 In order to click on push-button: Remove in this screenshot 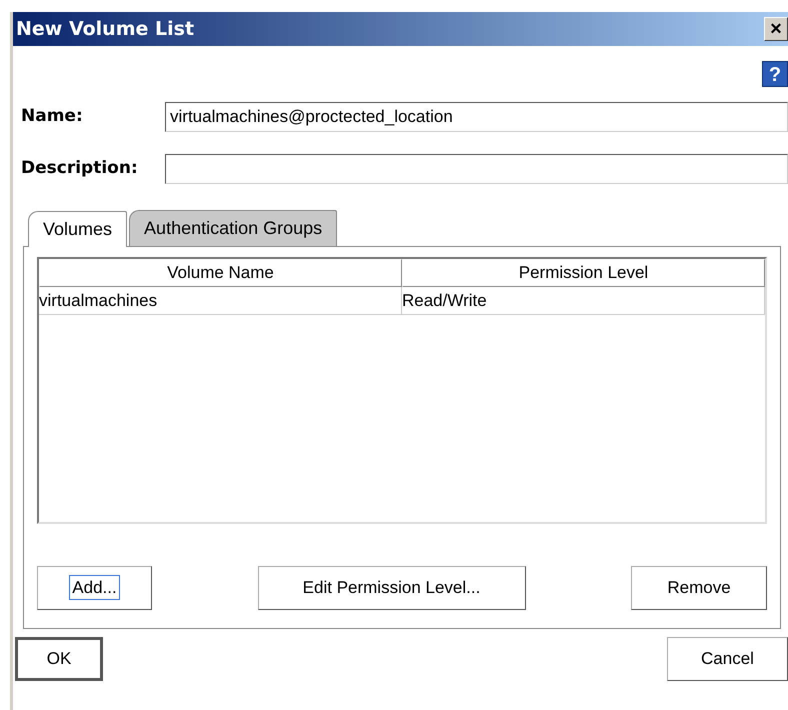, I will do `click(699, 588)`.